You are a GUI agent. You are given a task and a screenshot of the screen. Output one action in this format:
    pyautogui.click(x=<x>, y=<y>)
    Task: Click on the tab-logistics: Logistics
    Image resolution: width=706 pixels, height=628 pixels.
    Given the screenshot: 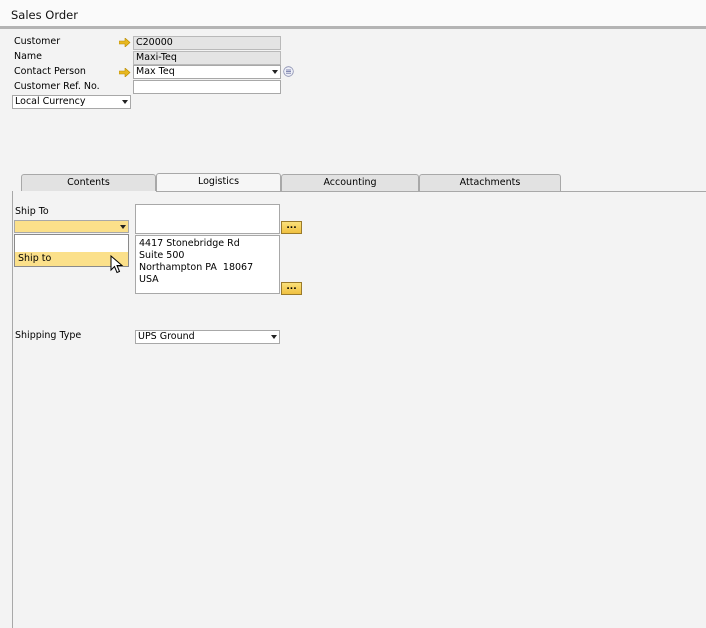 What is the action you would take?
    pyautogui.click(x=218, y=182)
    